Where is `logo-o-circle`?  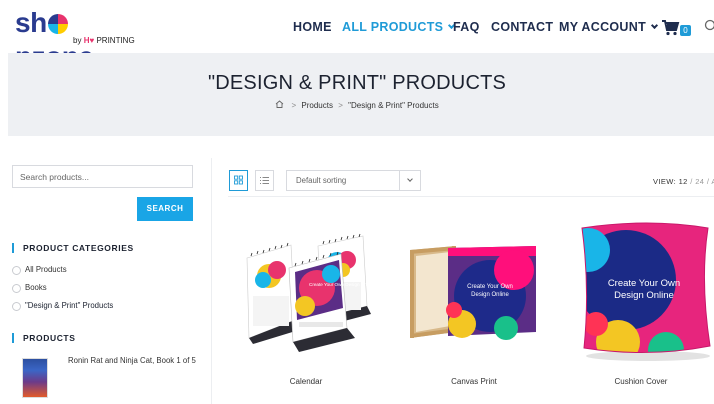 logo-o-circle is located at coordinates (57, 24).